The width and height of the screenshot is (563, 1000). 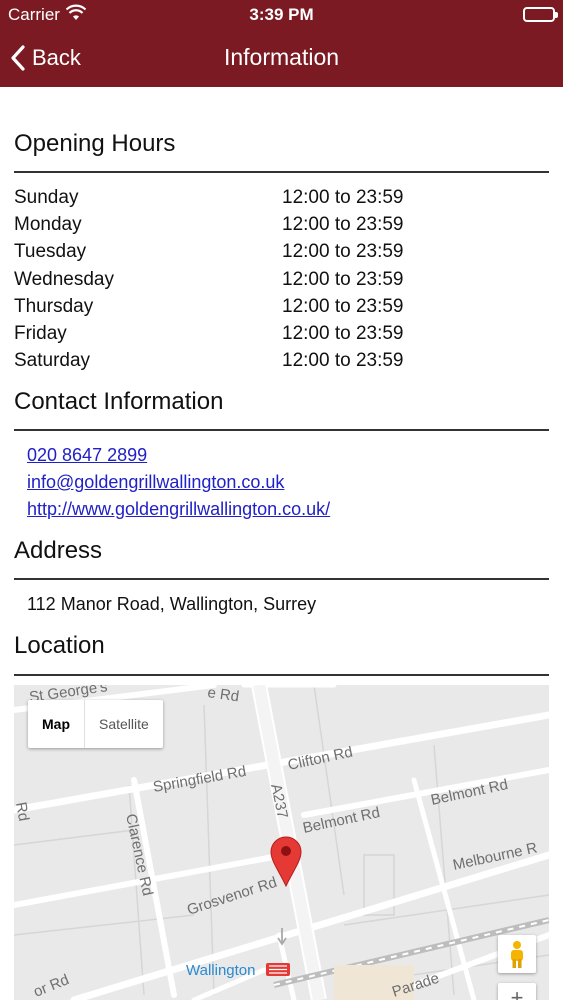 I want to click on day-label: Tuesday, so click(x=50, y=252).